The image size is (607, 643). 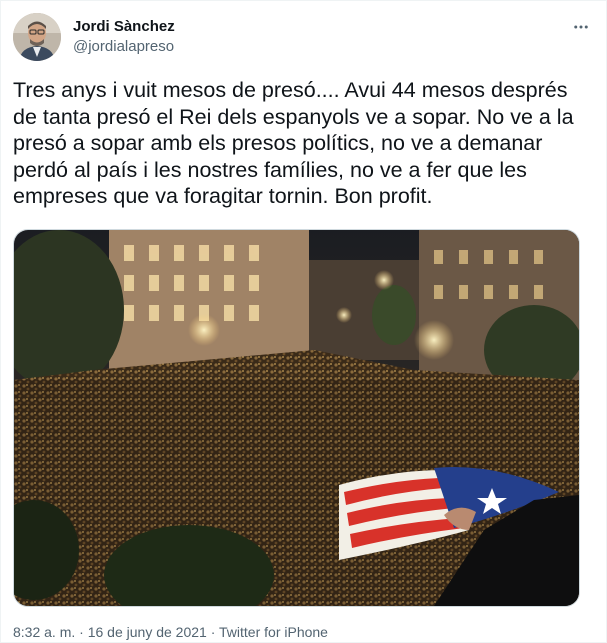 I want to click on avatar, so click(x=37, y=37).